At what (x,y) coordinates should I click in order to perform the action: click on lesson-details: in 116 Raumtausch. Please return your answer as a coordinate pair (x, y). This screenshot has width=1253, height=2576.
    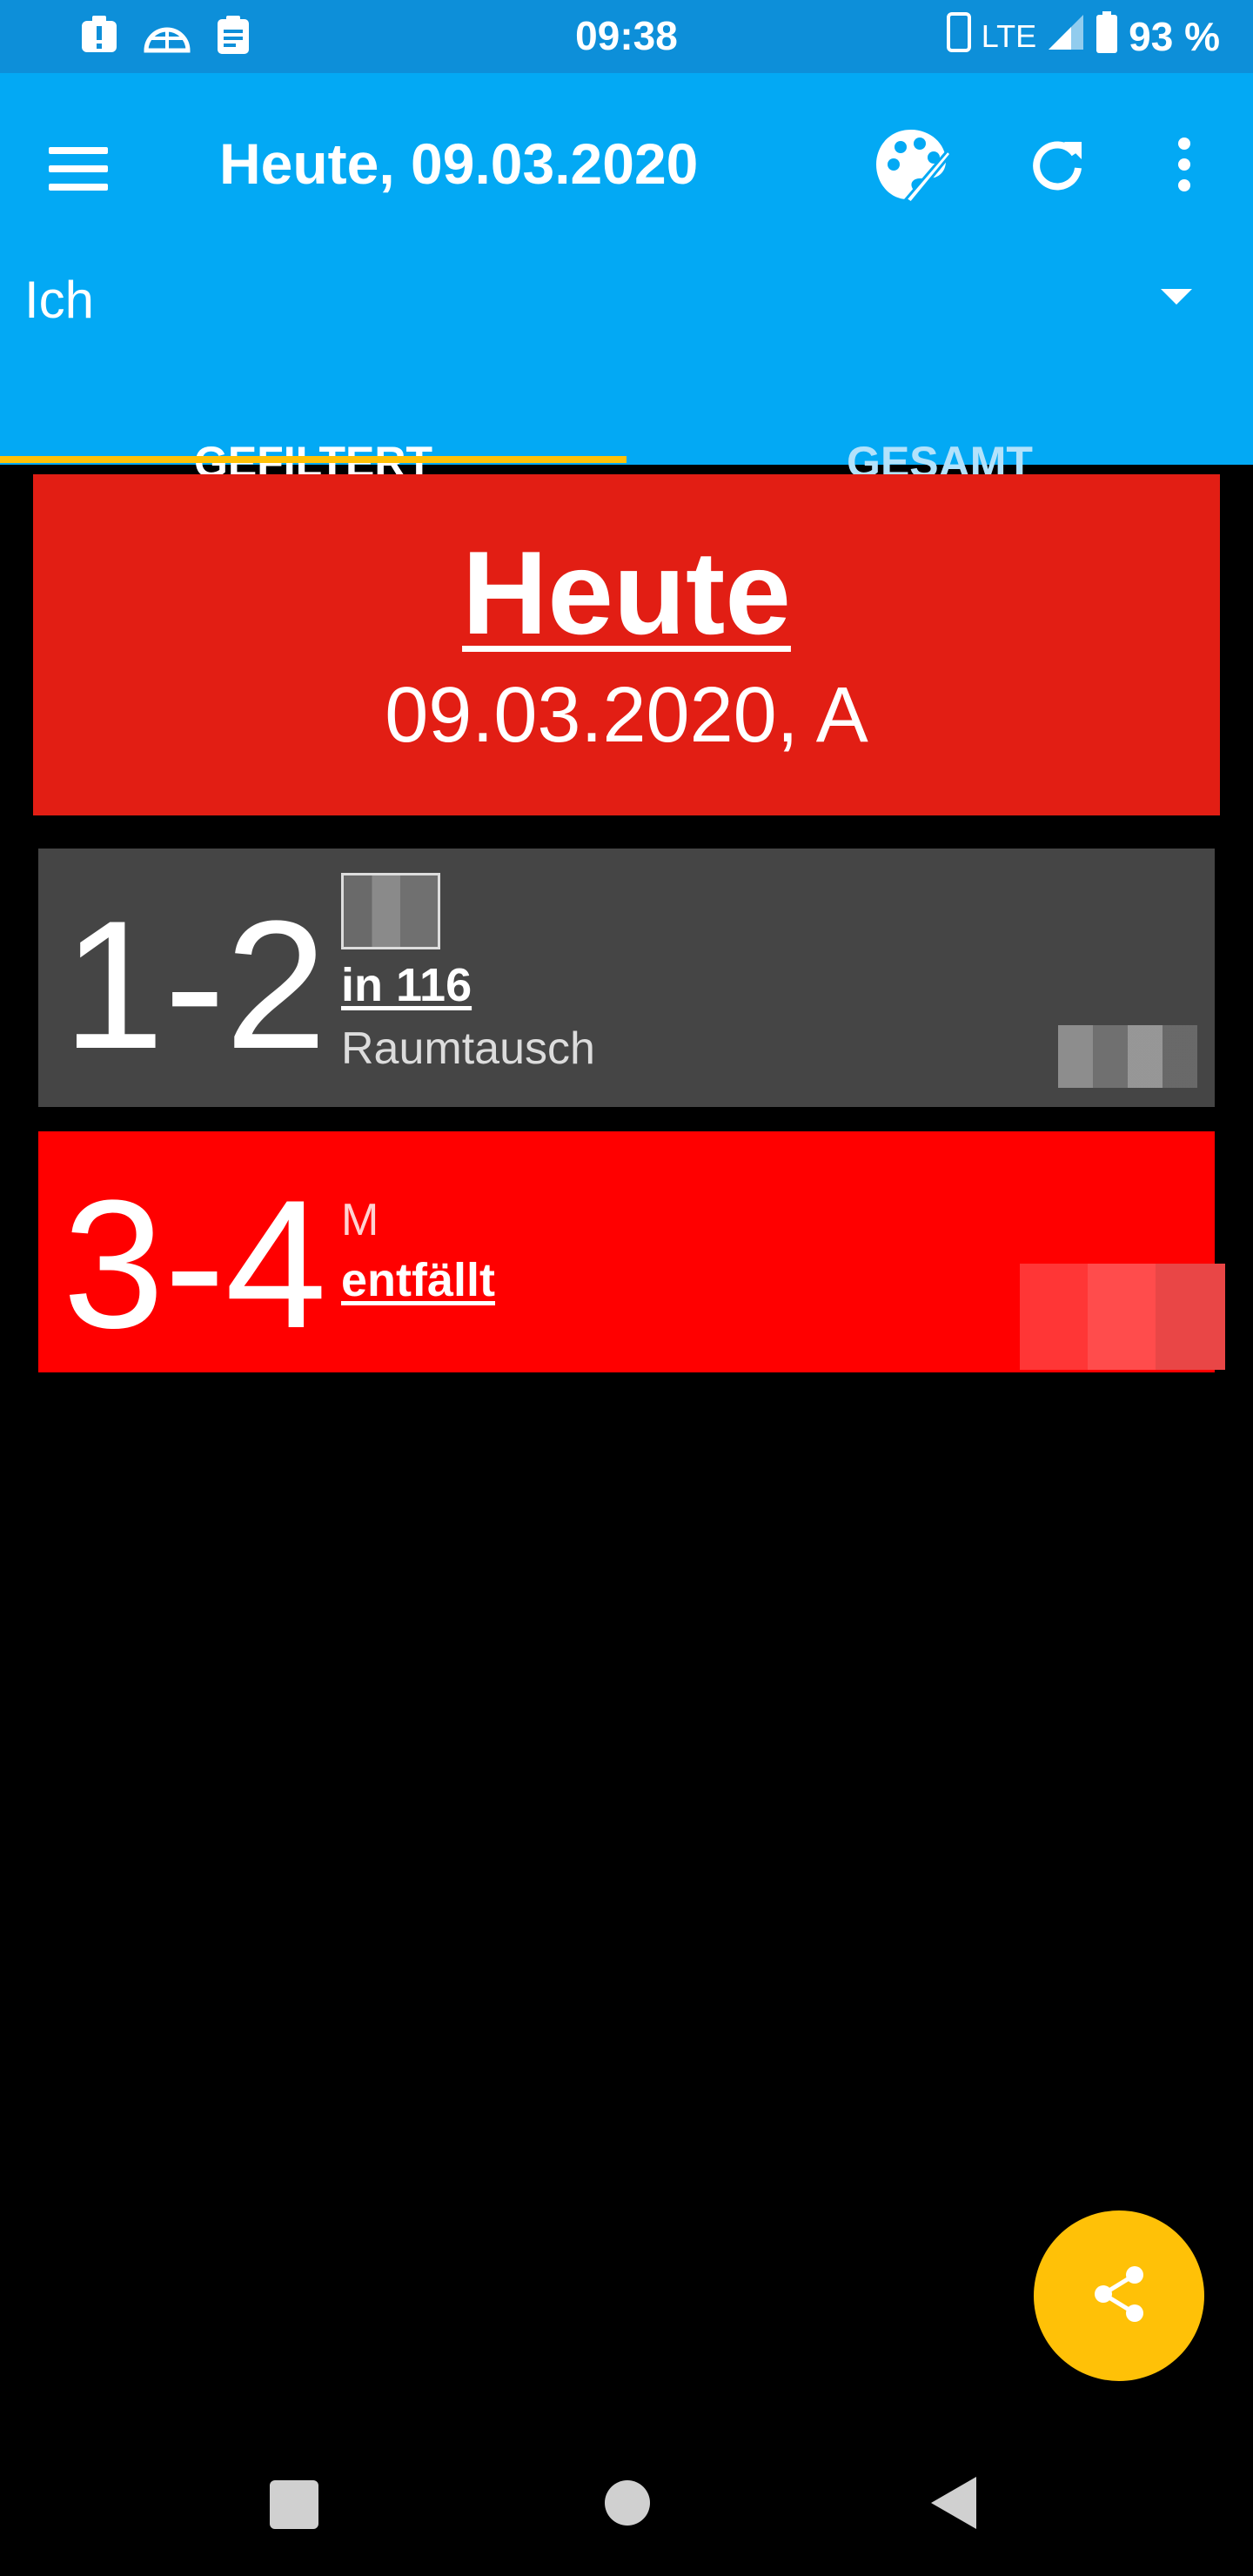
    Looking at the image, I should click on (468, 974).